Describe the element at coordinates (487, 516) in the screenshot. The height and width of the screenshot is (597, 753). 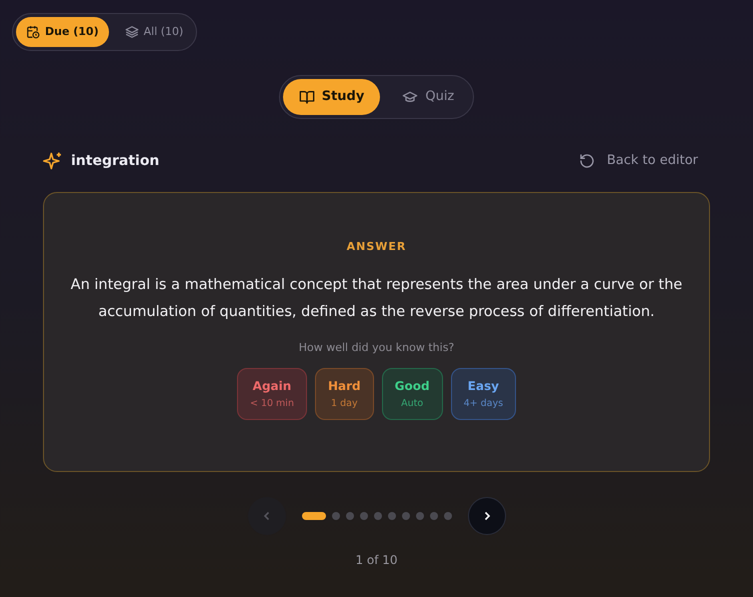
I see `next-button` at that location.